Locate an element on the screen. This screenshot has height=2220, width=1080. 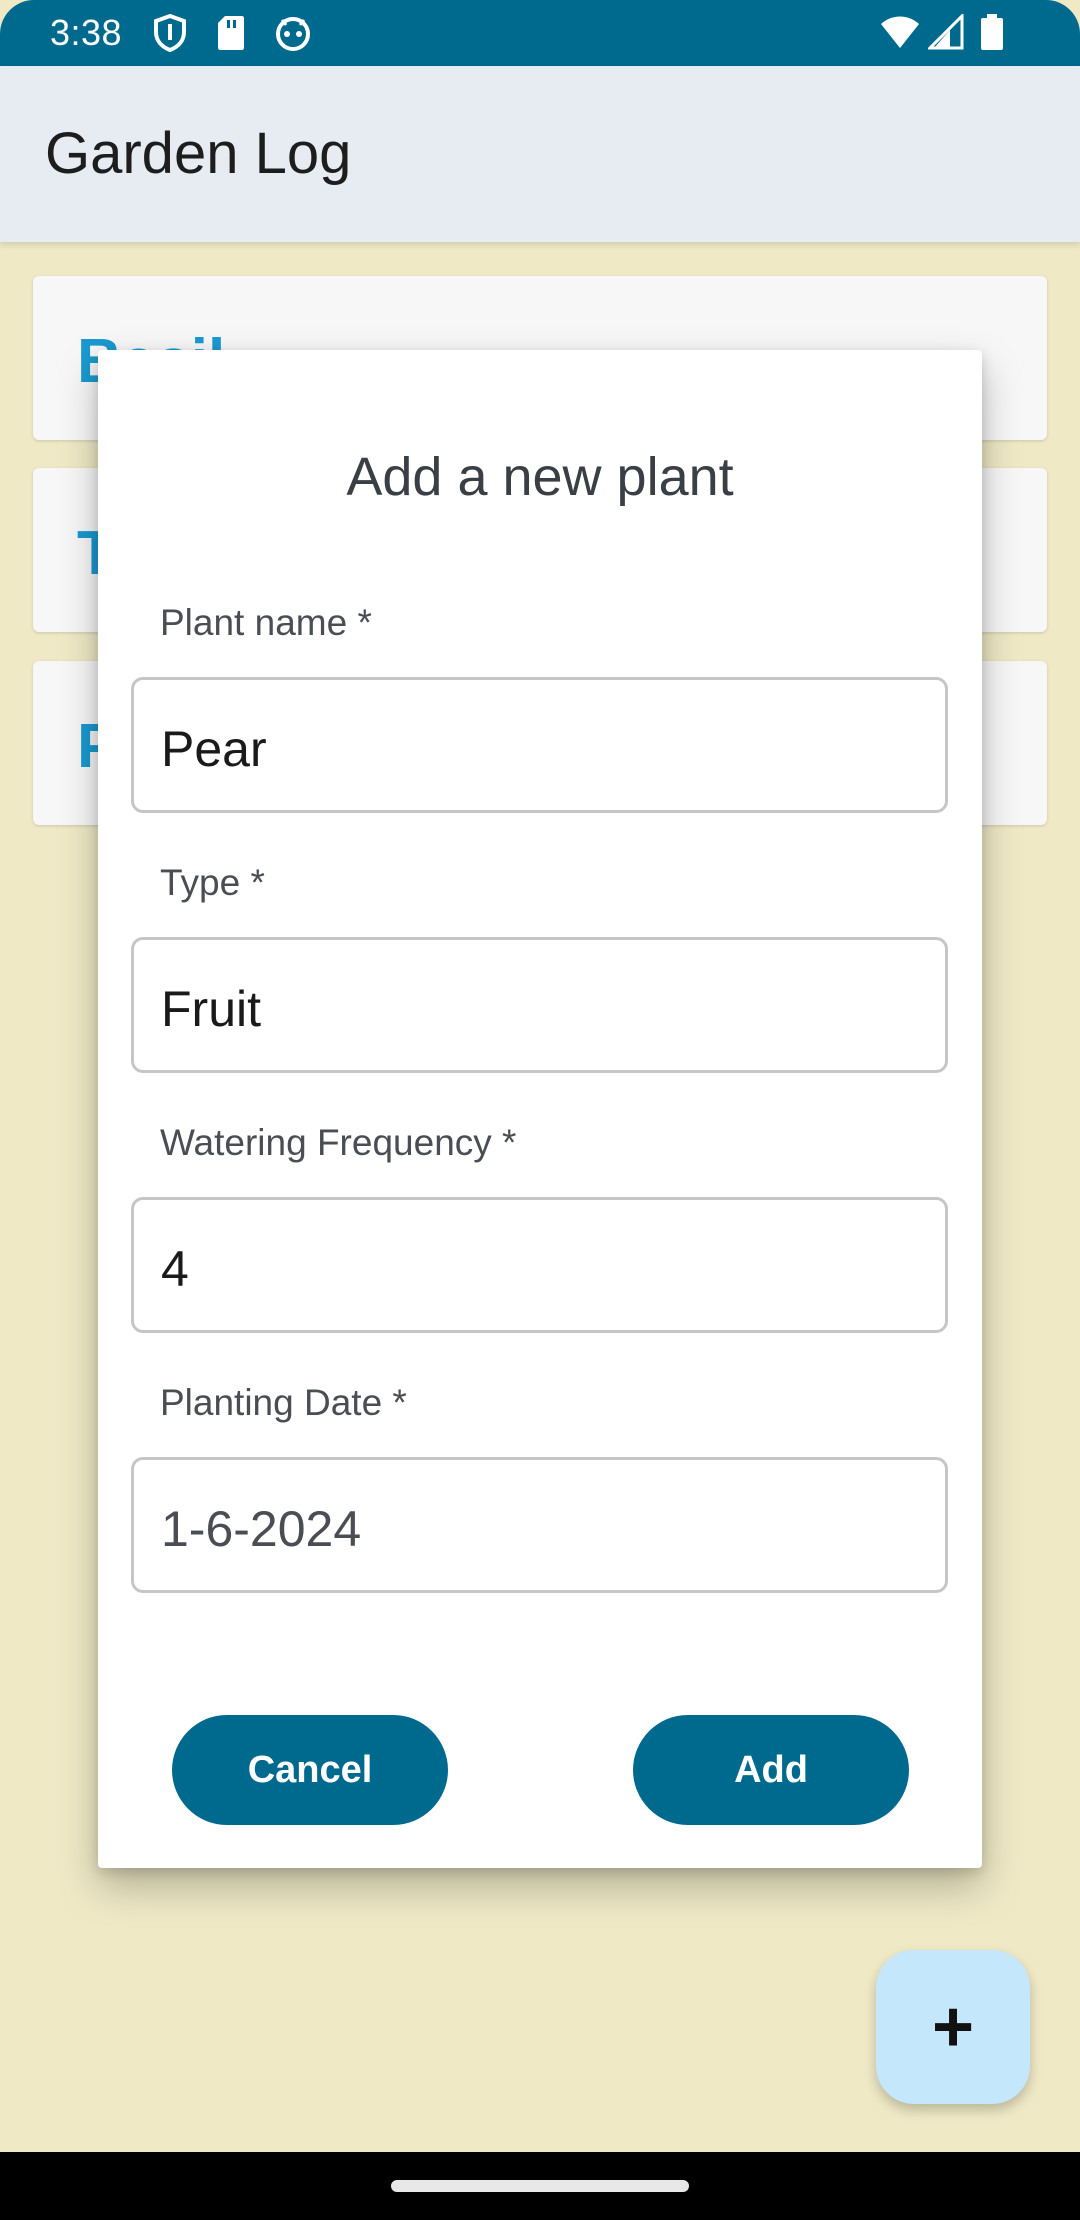
watering-frequency-value: 4 is located at coordinates (175, 1269).